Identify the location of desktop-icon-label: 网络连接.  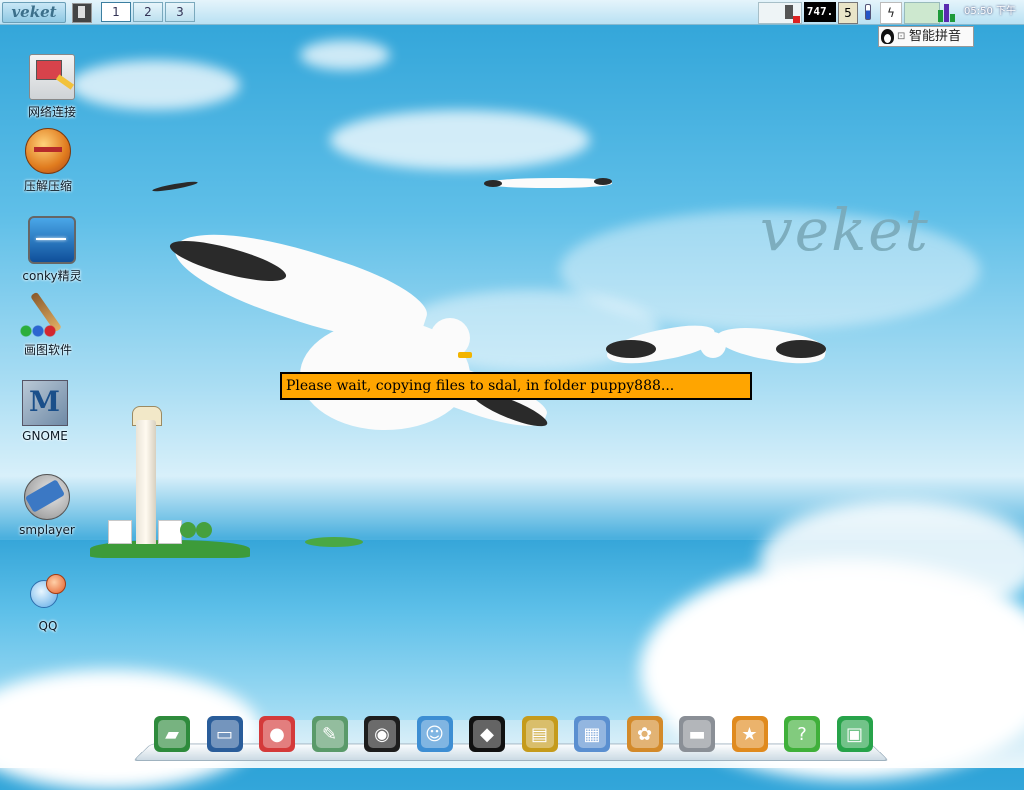
(51, 112).